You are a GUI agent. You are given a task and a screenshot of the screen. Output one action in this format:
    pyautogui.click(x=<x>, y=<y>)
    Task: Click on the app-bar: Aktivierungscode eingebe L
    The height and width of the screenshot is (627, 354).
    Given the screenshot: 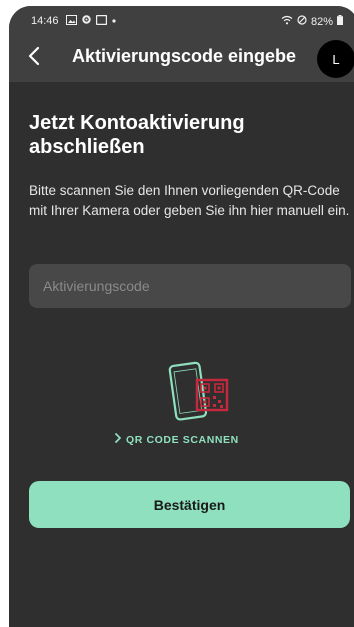 What is the action you would take?
    pyautogui.click(x=181, y=58)
    